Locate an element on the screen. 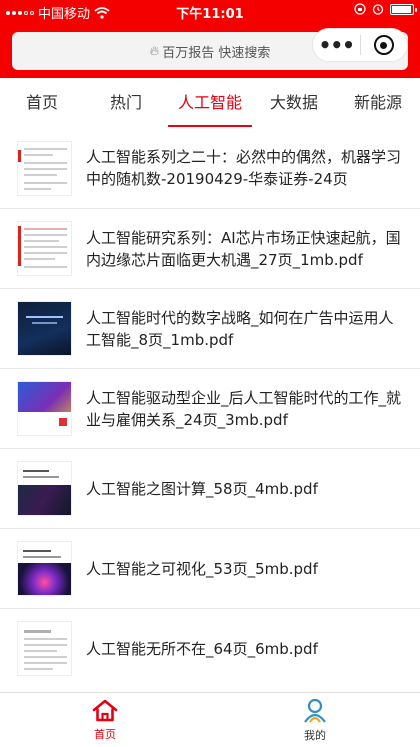 The image size is (420, 747). list-item: 人工智能之图计算_58页_4mb.pdf is located at coordinates (210, 488).